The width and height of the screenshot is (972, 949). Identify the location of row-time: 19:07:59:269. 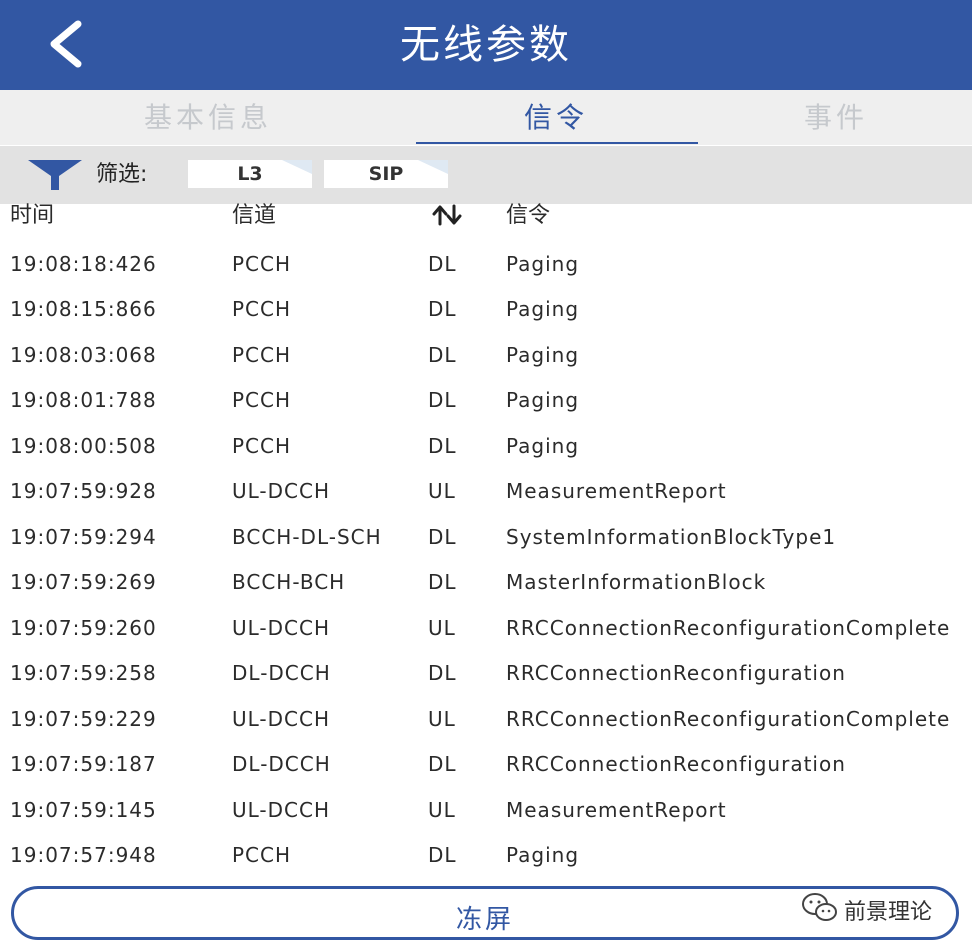
(83, 582).